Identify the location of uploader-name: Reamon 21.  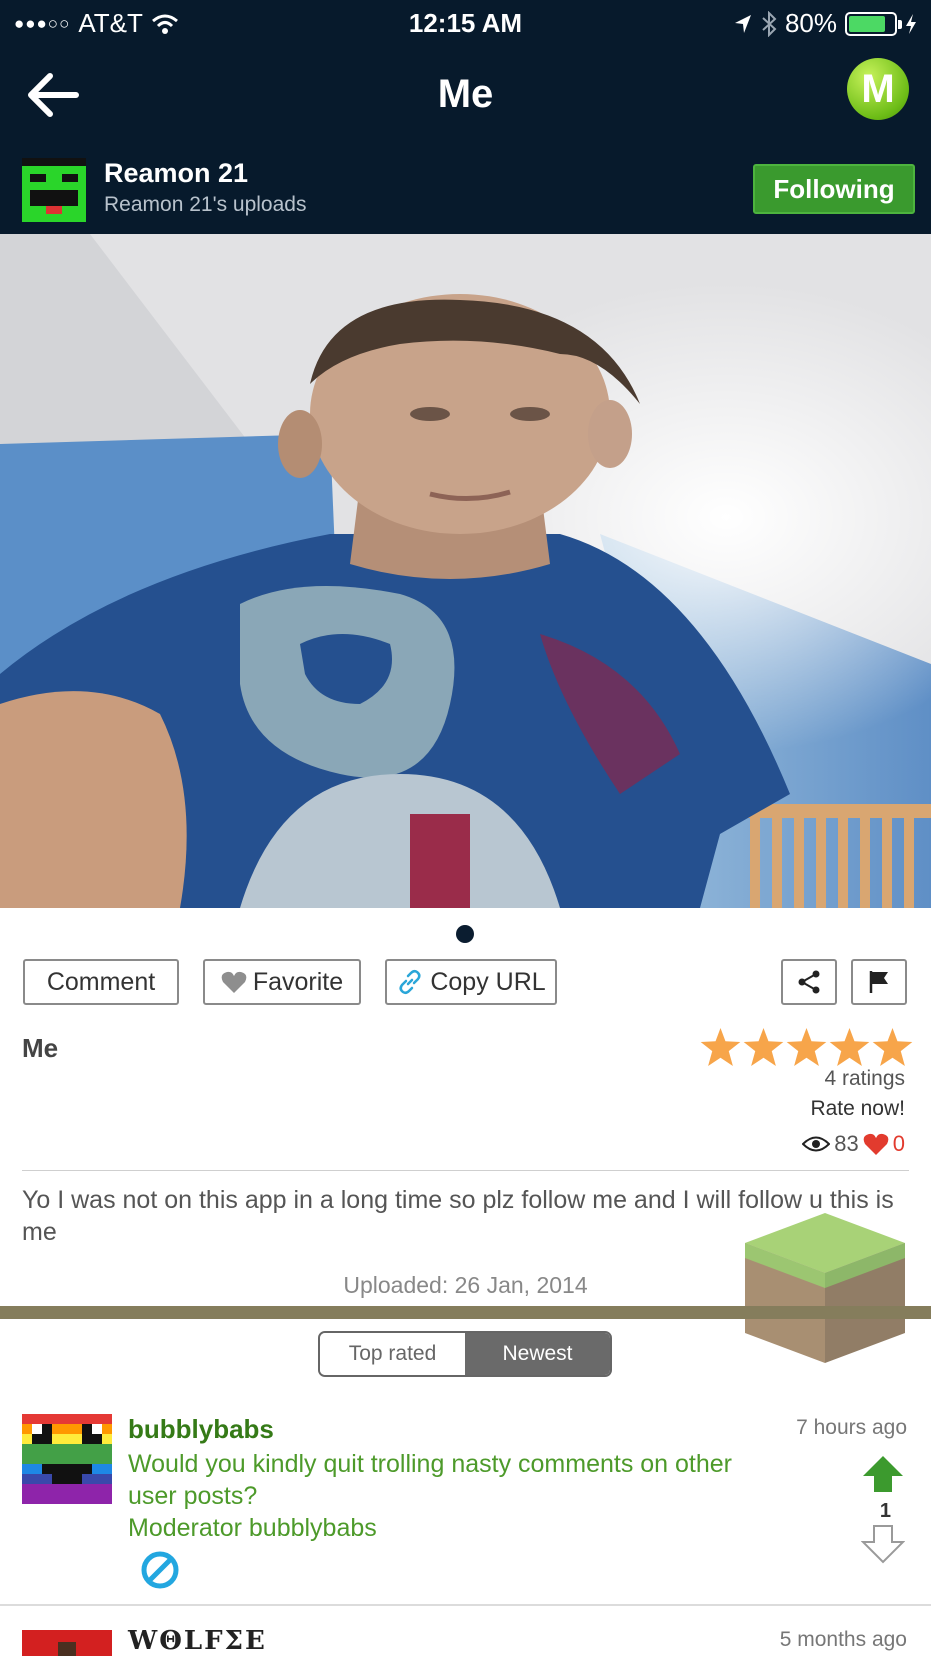
(176, 173).